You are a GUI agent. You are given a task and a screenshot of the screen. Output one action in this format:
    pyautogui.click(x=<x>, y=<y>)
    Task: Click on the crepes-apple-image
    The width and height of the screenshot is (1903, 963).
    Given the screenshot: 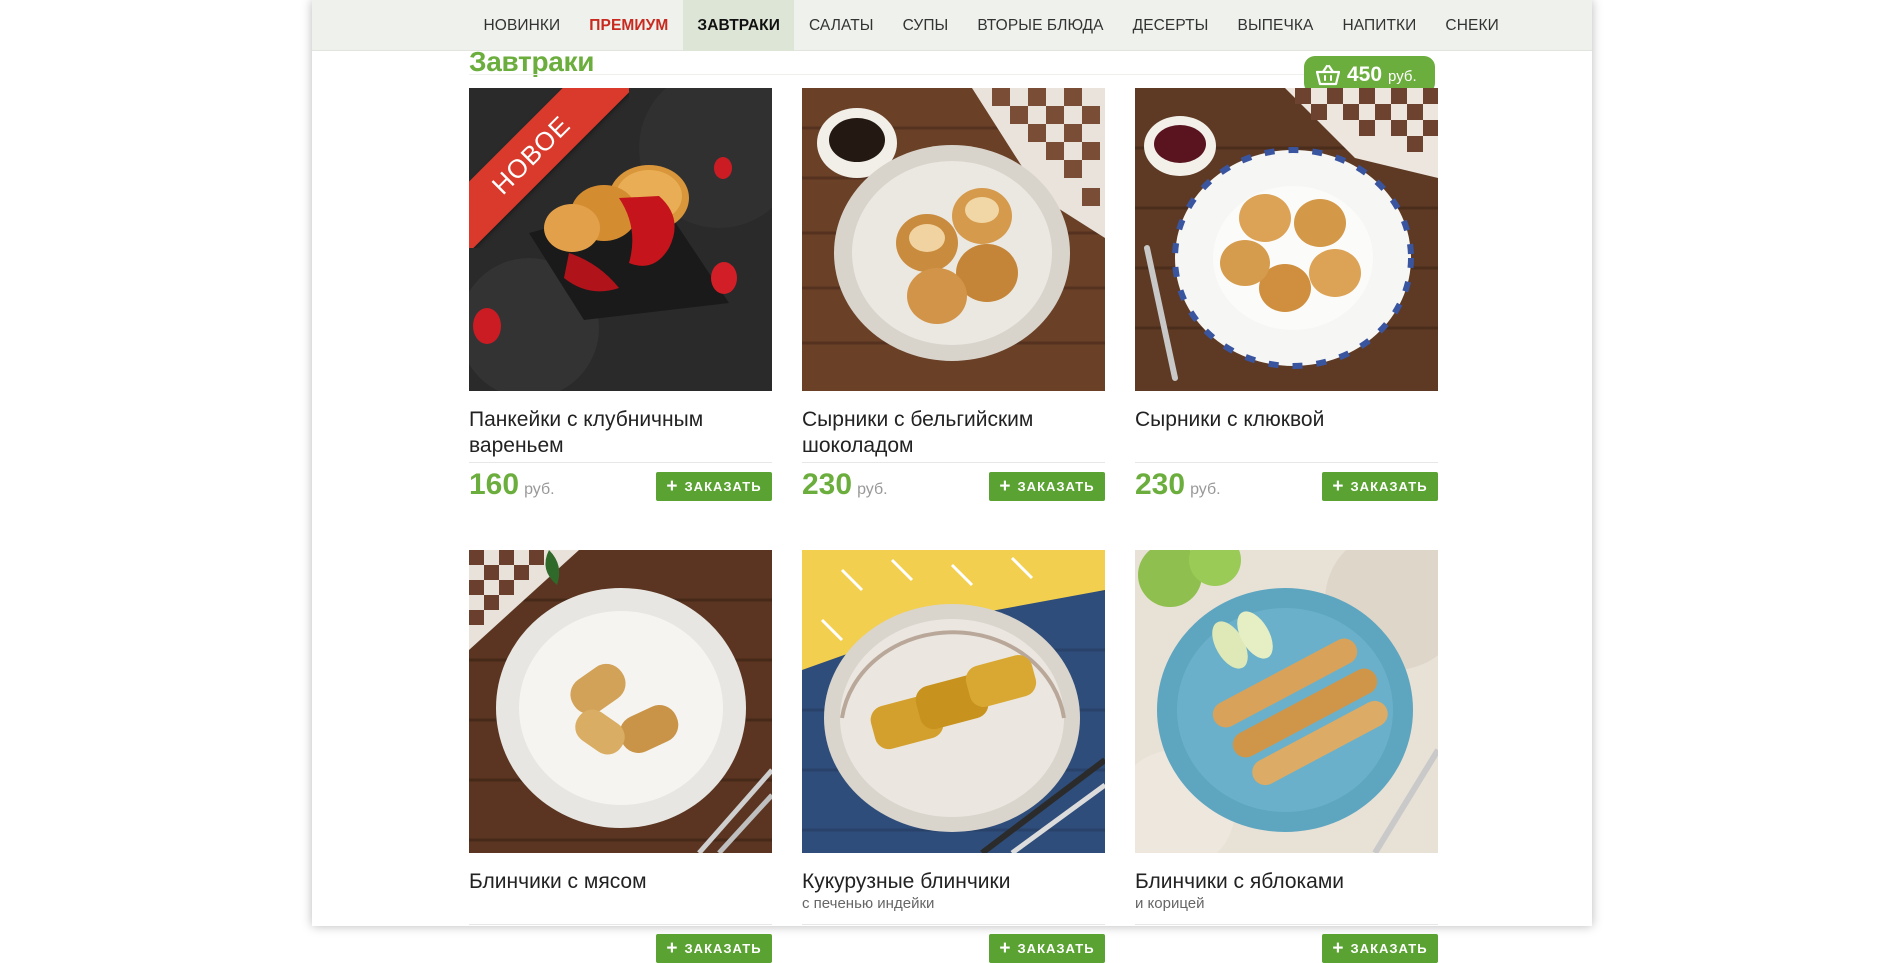 What is the action you would take?
    pyautogui.click(x=1286, y=701)
    